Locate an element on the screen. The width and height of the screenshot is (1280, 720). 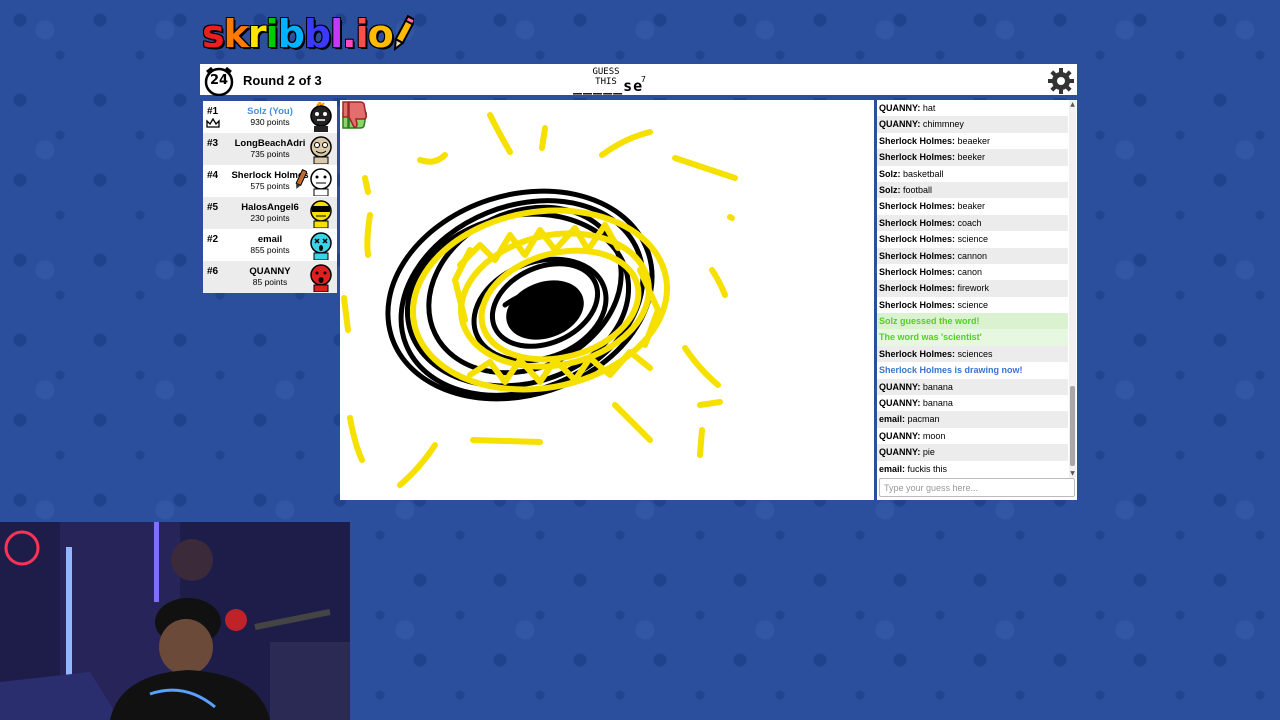
scroll-up-icon: ▲ is located at coordinates (1072, 104).